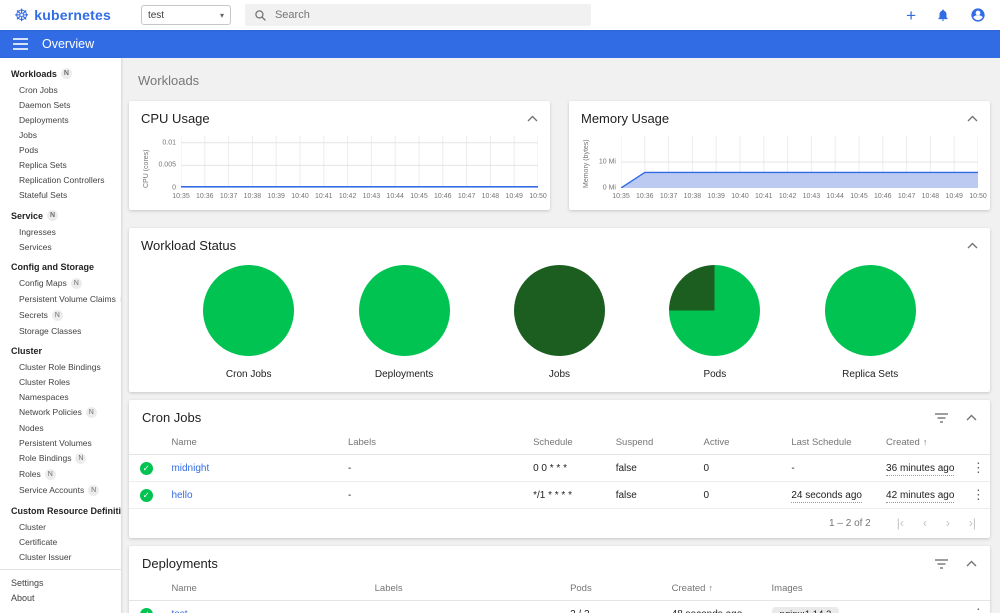 This screenshot has height=613, width=1000. What do you see at coordinates (20, 44) in the screenshot?
I see `hamburger-menu-icon` at bounding box center [20, 44].